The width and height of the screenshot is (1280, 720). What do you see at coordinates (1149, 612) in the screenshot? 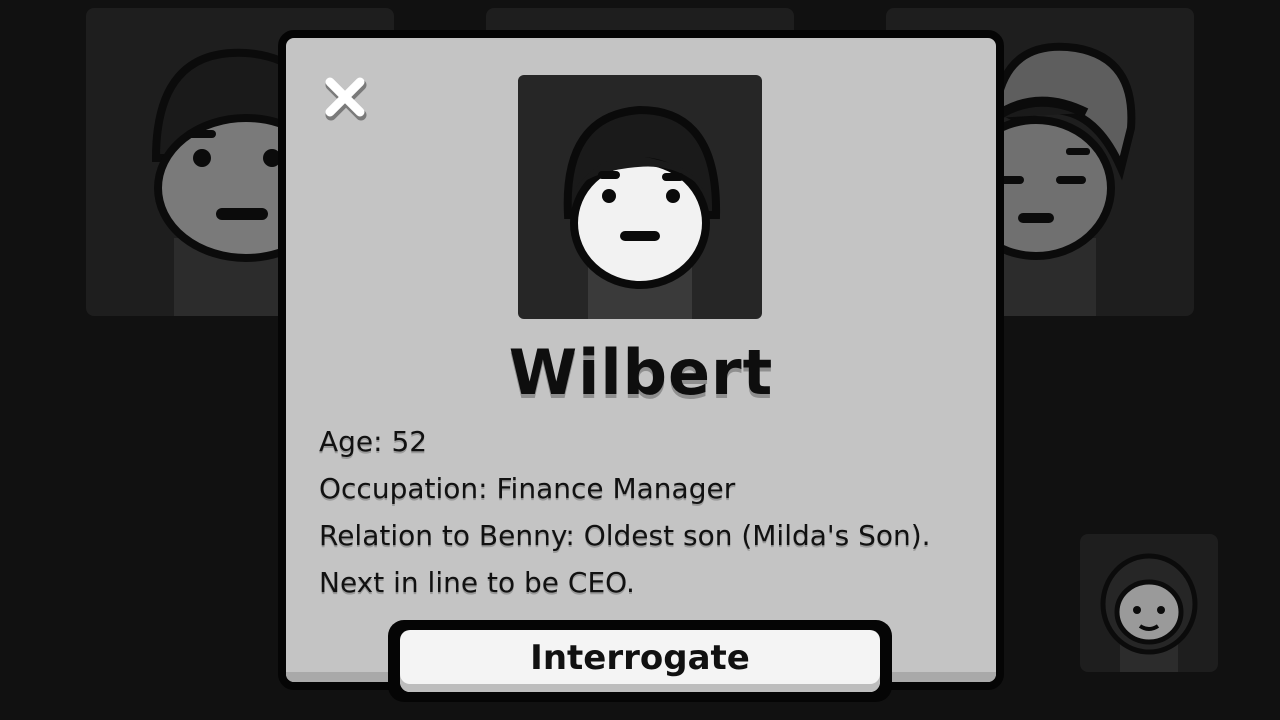
I see `character-portrait-icon` at bounding box center [1149, 612].